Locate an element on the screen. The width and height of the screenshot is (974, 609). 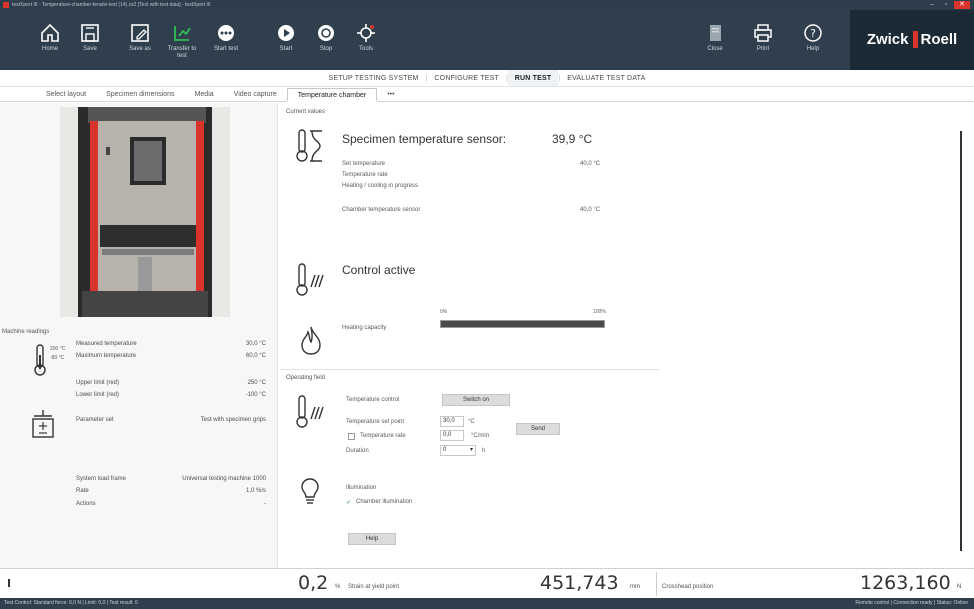
logo-text-right: Roell is located at coordinates (939, 39).